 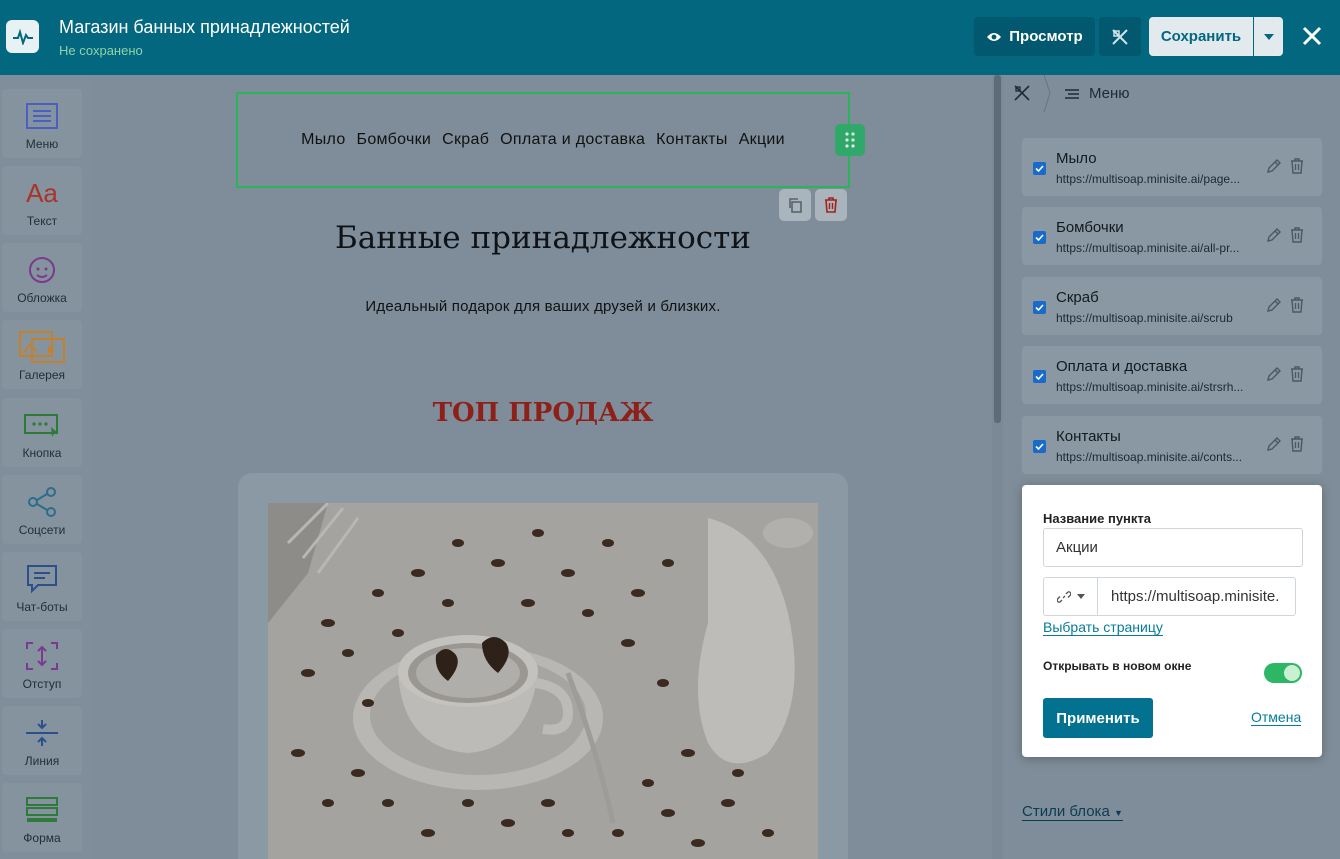 What do you see at coordinates (1171, 93) in the screenshot?
I see `panel-header` at bounding box center [1171, 93].